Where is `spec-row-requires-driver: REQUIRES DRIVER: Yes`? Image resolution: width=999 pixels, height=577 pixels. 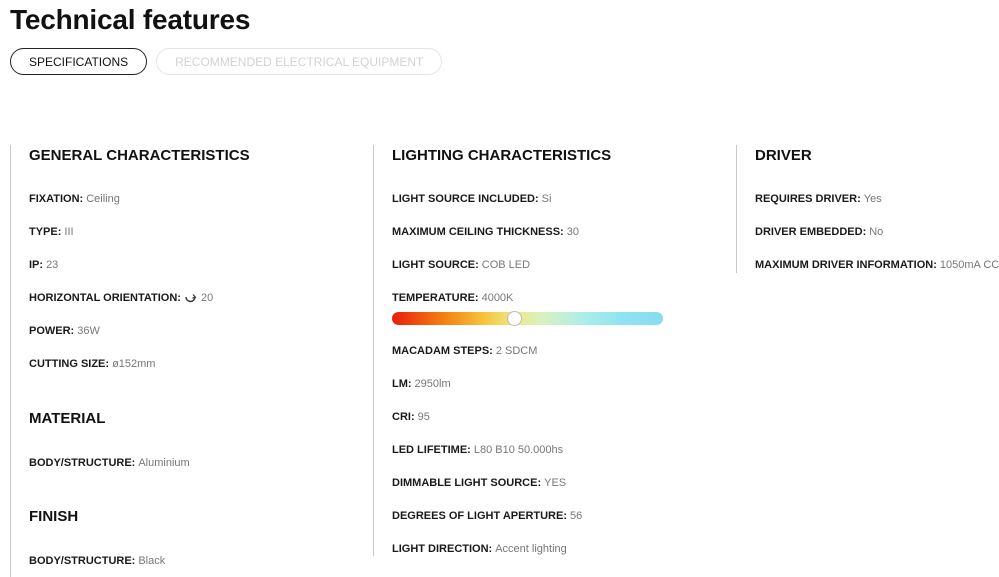
spec-row-requires-driver: REQUIRES DRIVER: Yes is located at coordinates (818, 199).